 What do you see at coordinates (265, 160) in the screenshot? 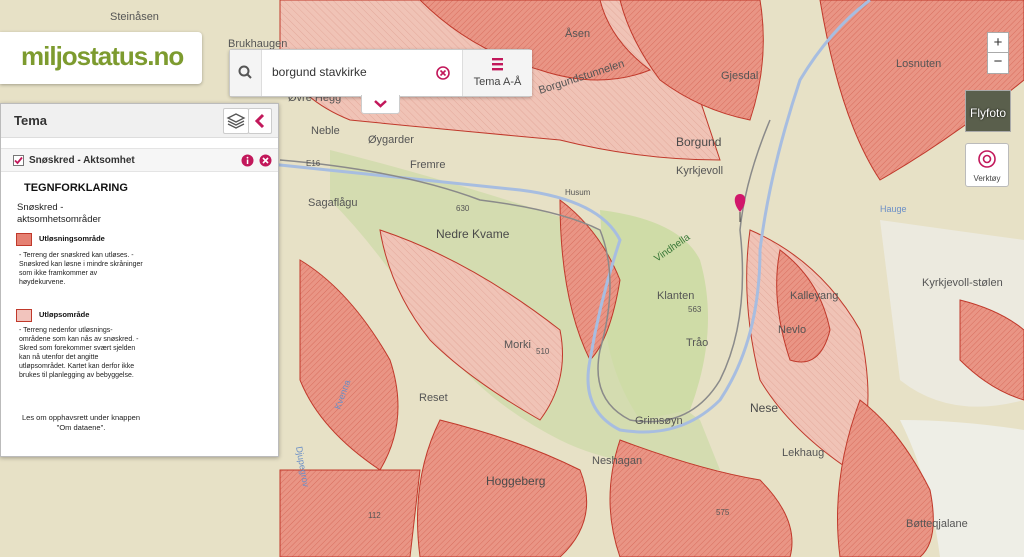
I see `remove-layer-icon` at bounding box center [265, 160].